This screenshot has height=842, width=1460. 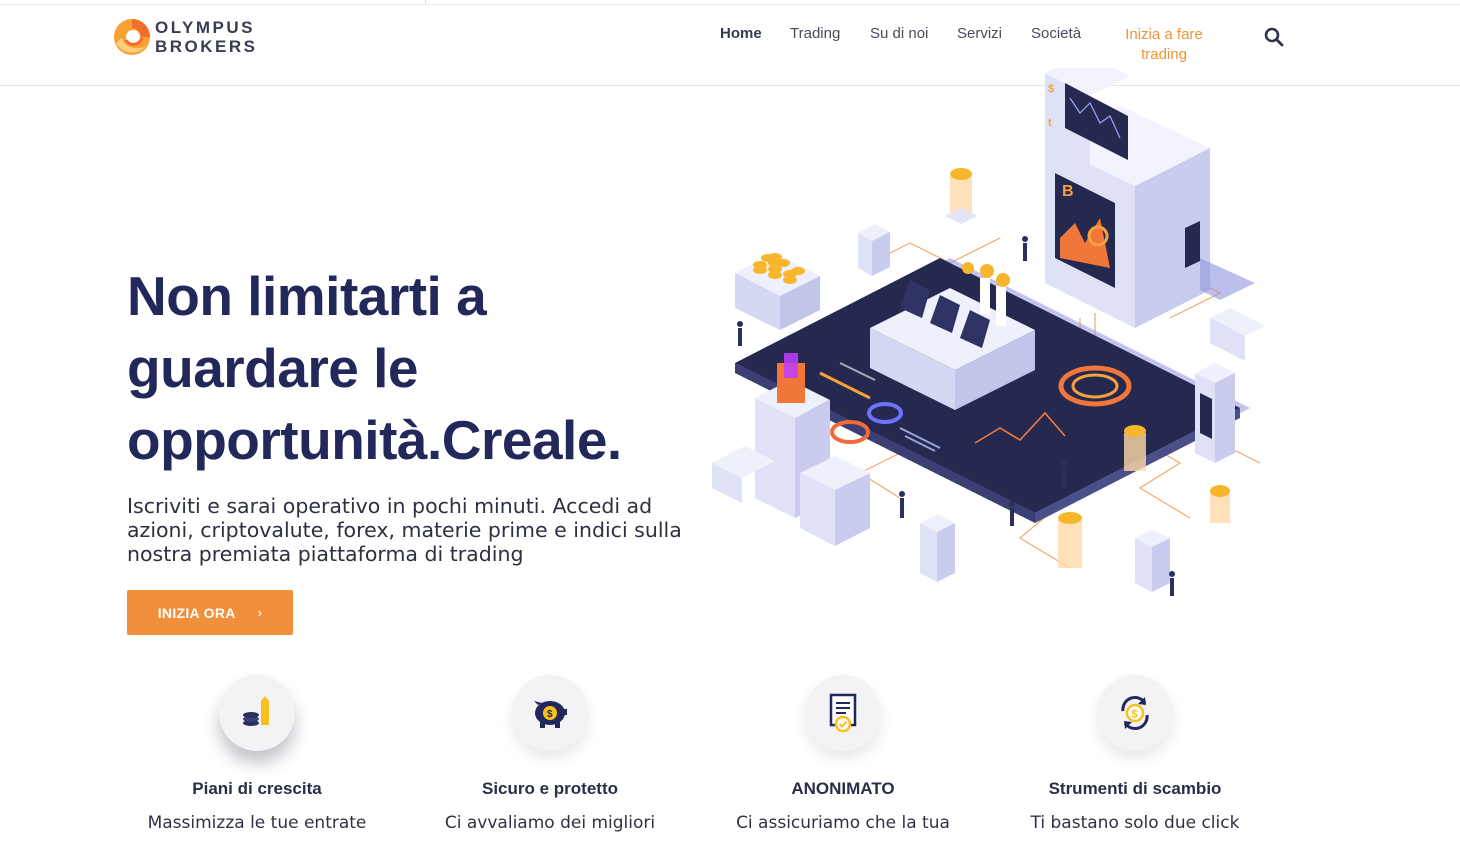 I want to click on hero-subtitle-line-3: nostra premiata piattaforma di trading, so click(x=325, y=554).